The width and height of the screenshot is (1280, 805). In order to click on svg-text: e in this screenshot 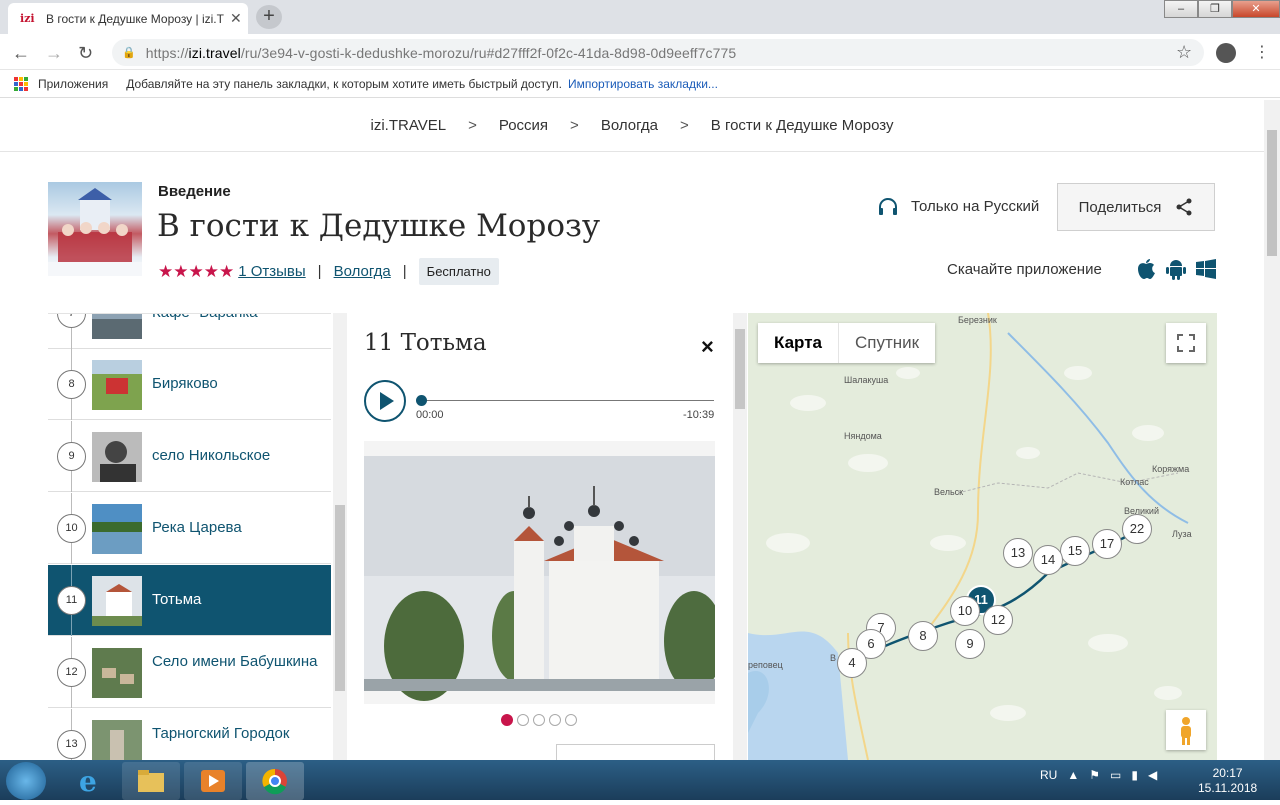, I will do `click(88, 781)`.